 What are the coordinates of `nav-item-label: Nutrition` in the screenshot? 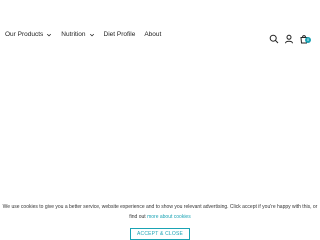 It's located at (73, 34).